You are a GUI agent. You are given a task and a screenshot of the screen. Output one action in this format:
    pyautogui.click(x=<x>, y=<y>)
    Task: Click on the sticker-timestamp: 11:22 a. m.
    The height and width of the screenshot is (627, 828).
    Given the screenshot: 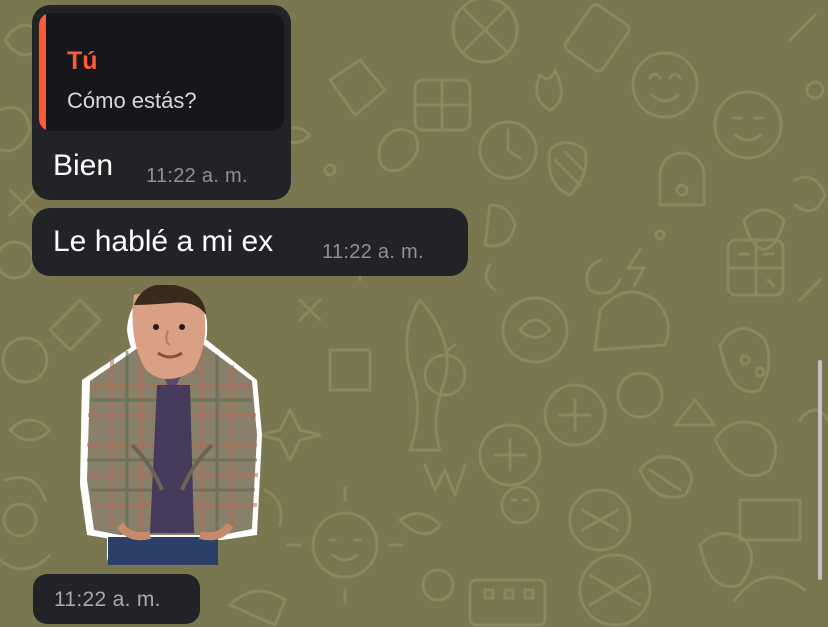 What is the action you would take?
    pyautogui.click(x=107, y=599)
    